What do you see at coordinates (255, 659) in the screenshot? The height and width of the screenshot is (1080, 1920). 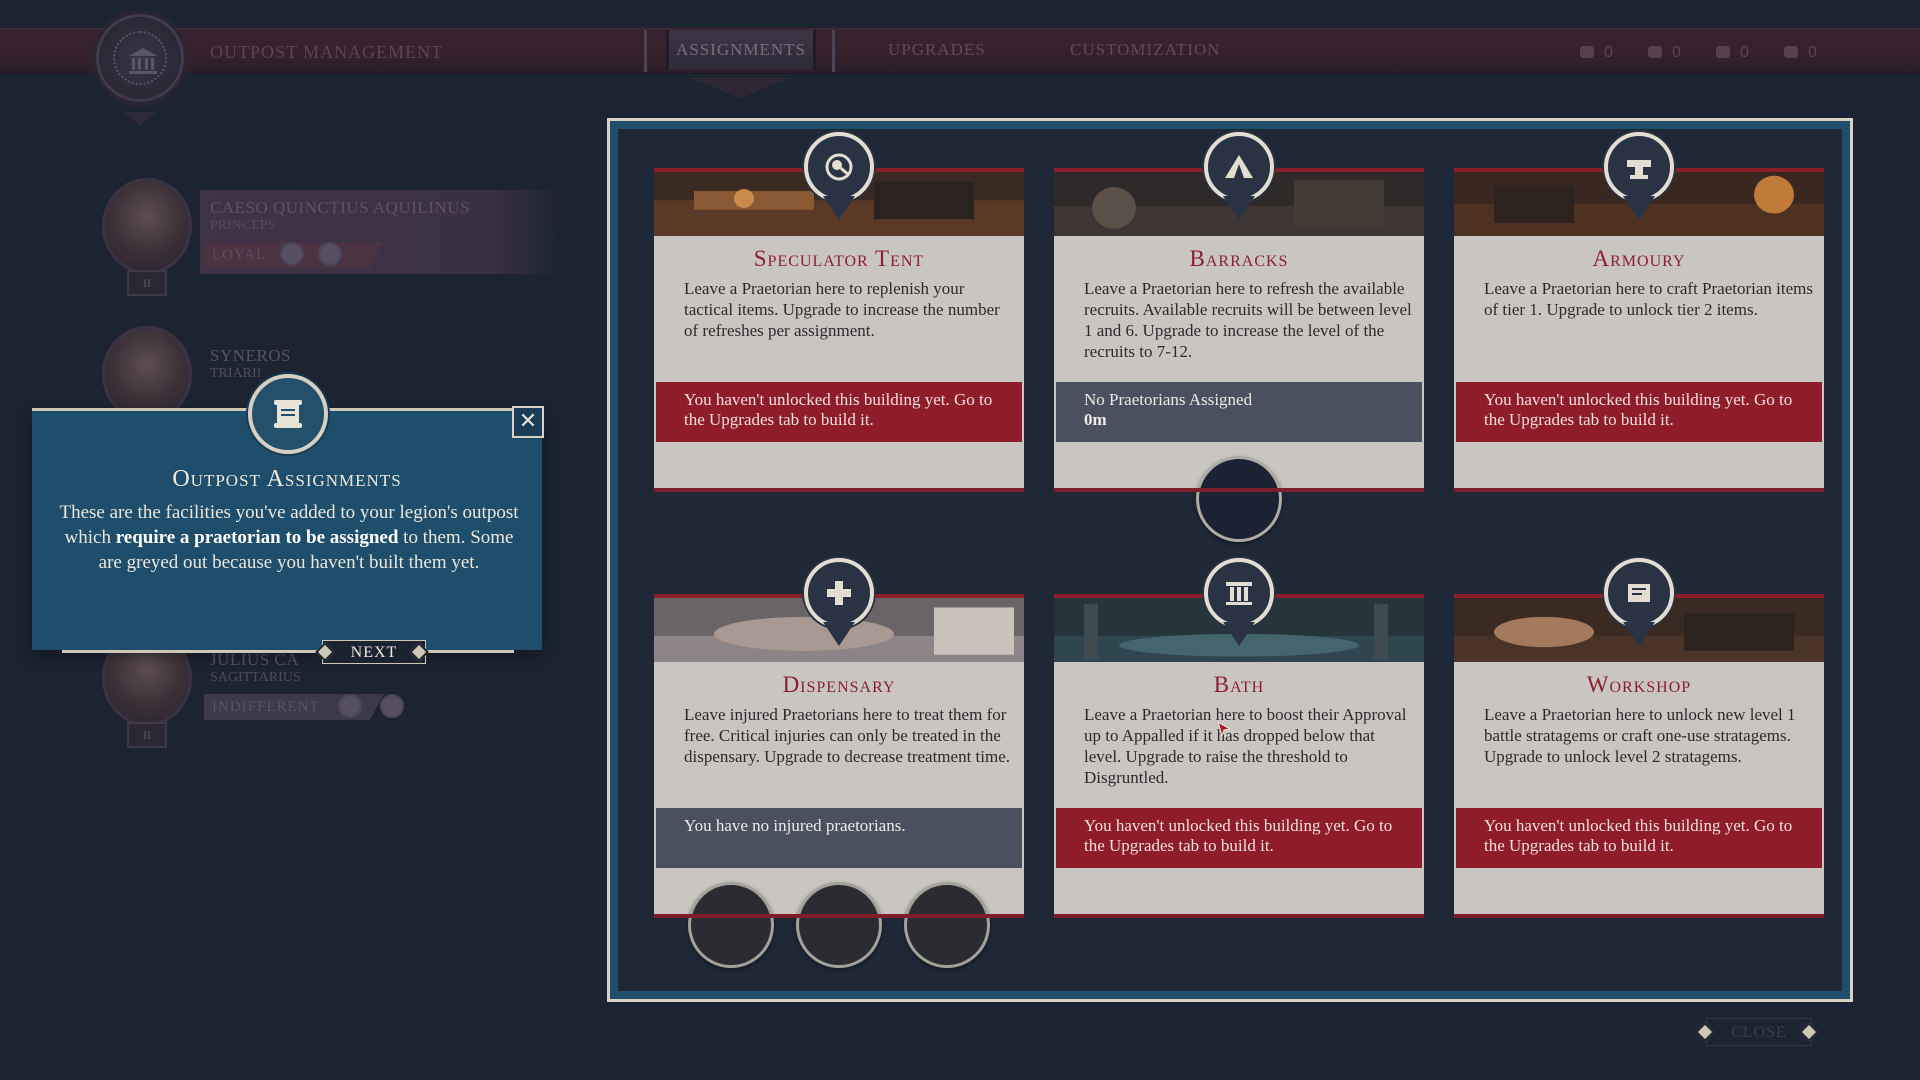 I see `roster-name: Julius Ca` at bounding box center [255, 659].